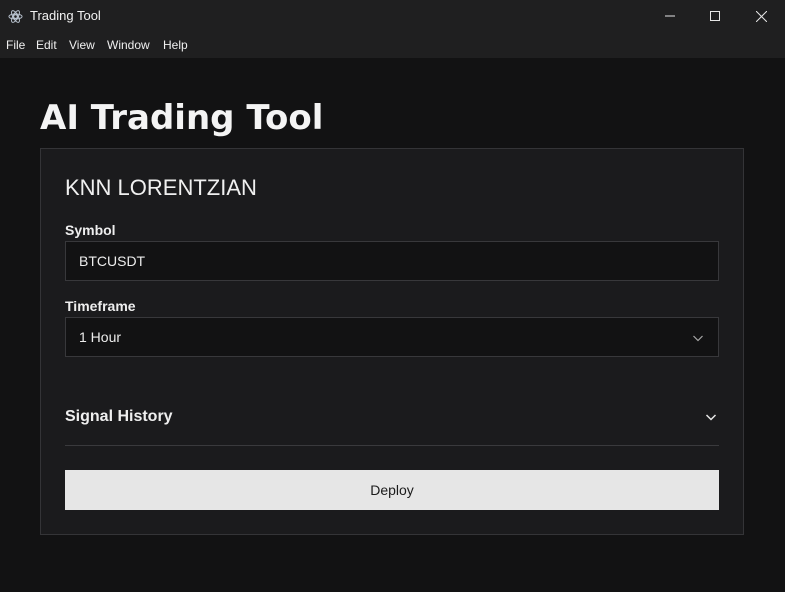 The height and width of the screenshot is (592, 785). I want to click on close-button, so click(761, 16).